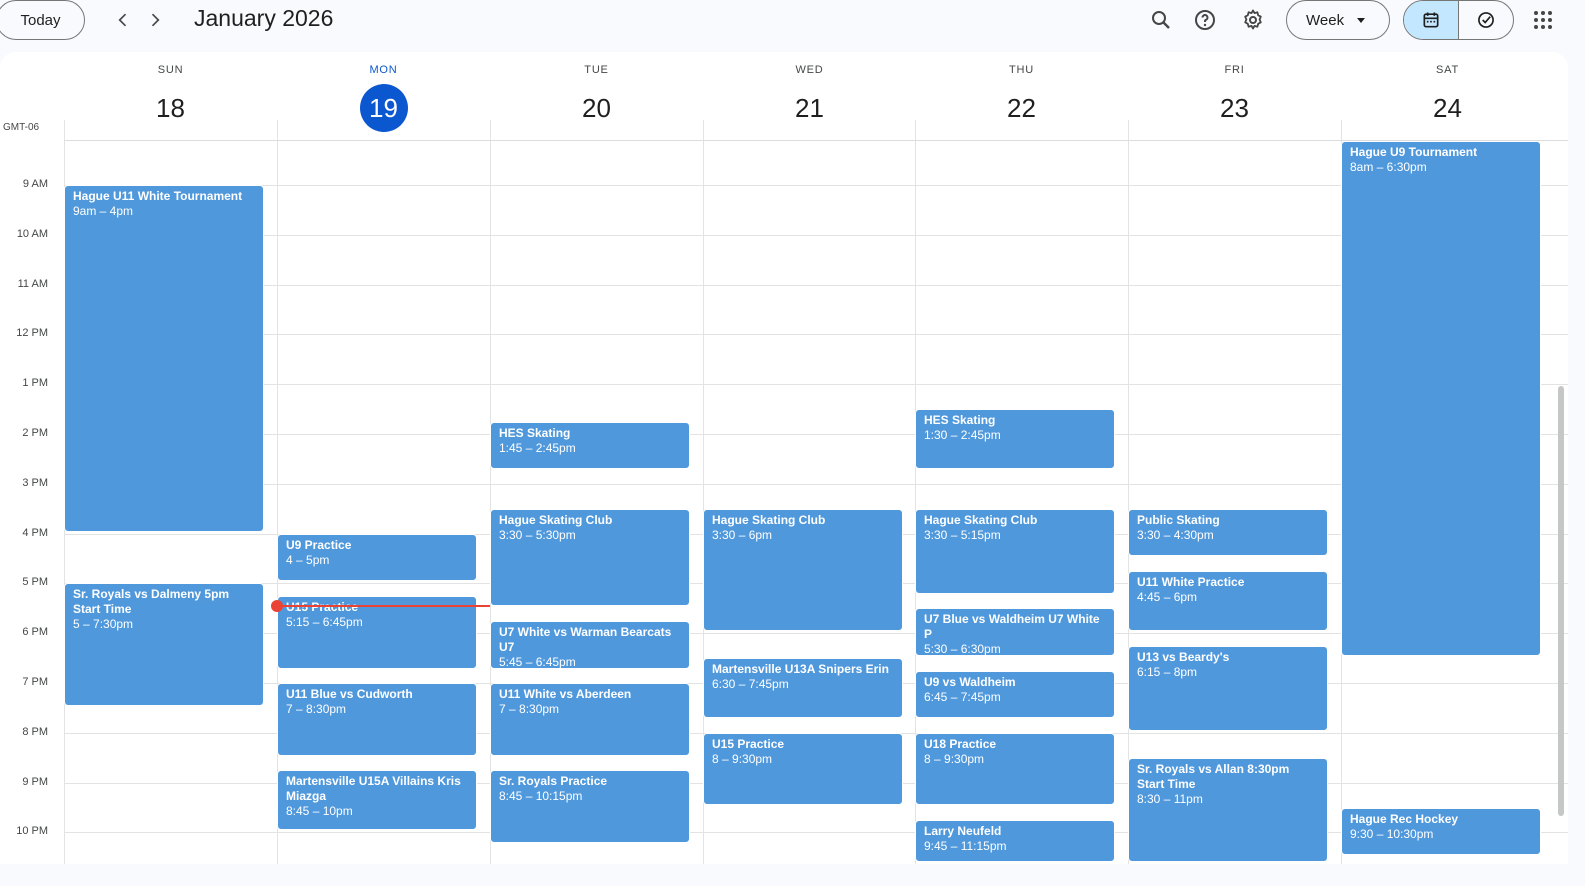 Image resolution: width=1585 pixels, height=886 pixels. I want to click on event-chip: U9 vs Waldheim 6:45 – 7:45pm, so click(1015, 694).